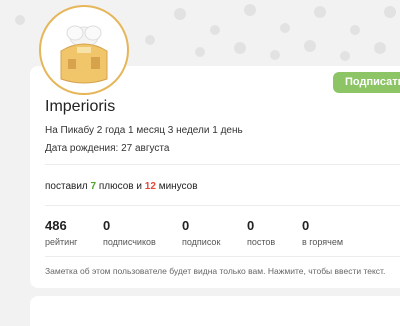 This screenshot has width=400, height=326. I want to click on subscribe-button: Подписаться, so click(366, 82).